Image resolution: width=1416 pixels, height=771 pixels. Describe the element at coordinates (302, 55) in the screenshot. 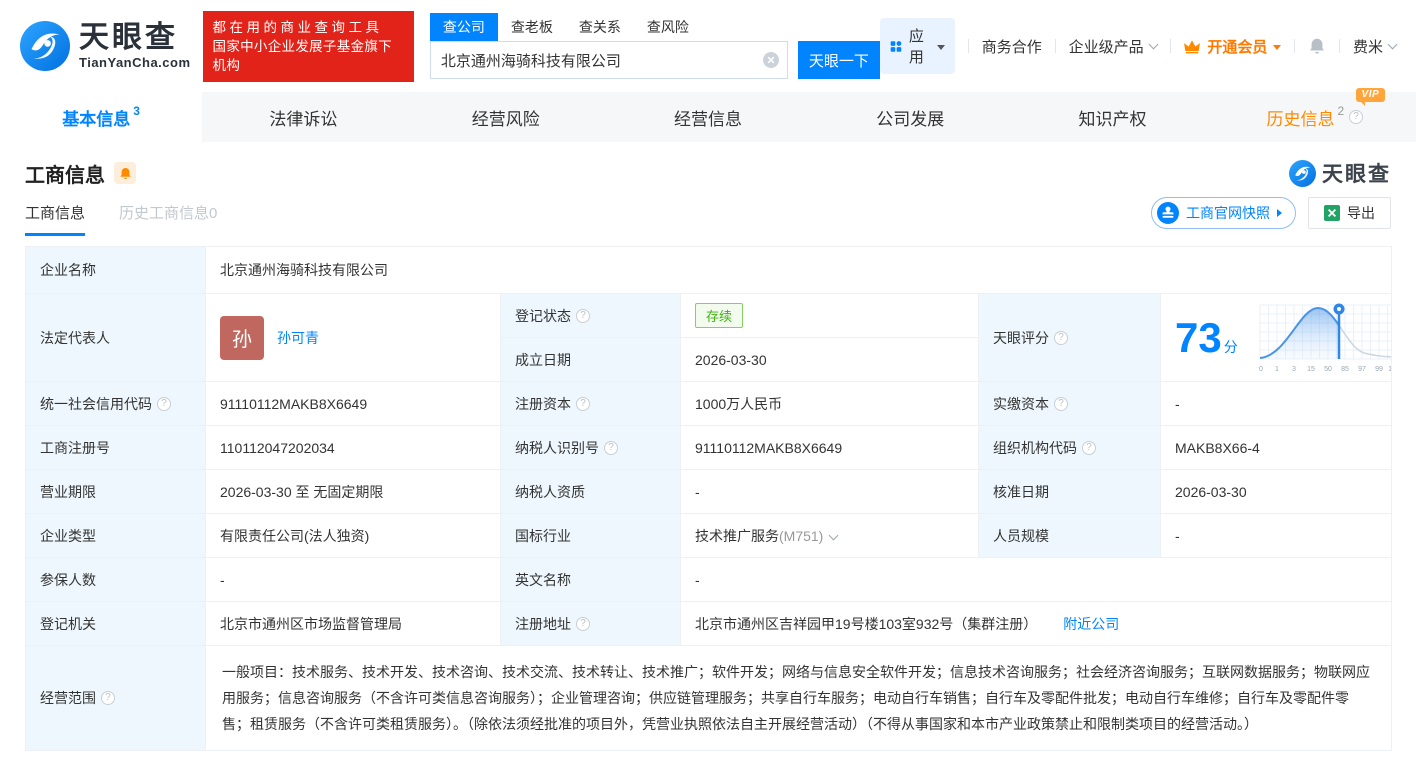

I see `promo-line2: 国家中小企业发展子基金旗下机构` at that location.